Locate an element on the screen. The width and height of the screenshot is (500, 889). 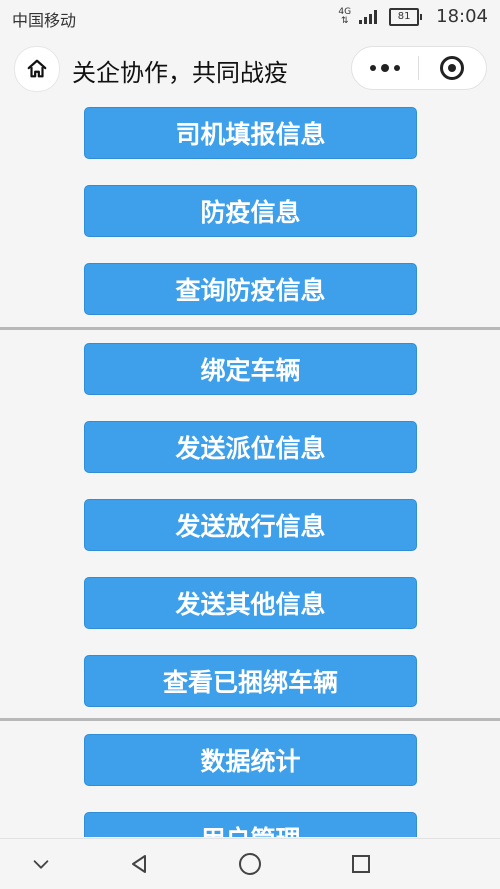
status-indicators: 4G ⇅ 81 18:04 is located at coordinates (413, 16).